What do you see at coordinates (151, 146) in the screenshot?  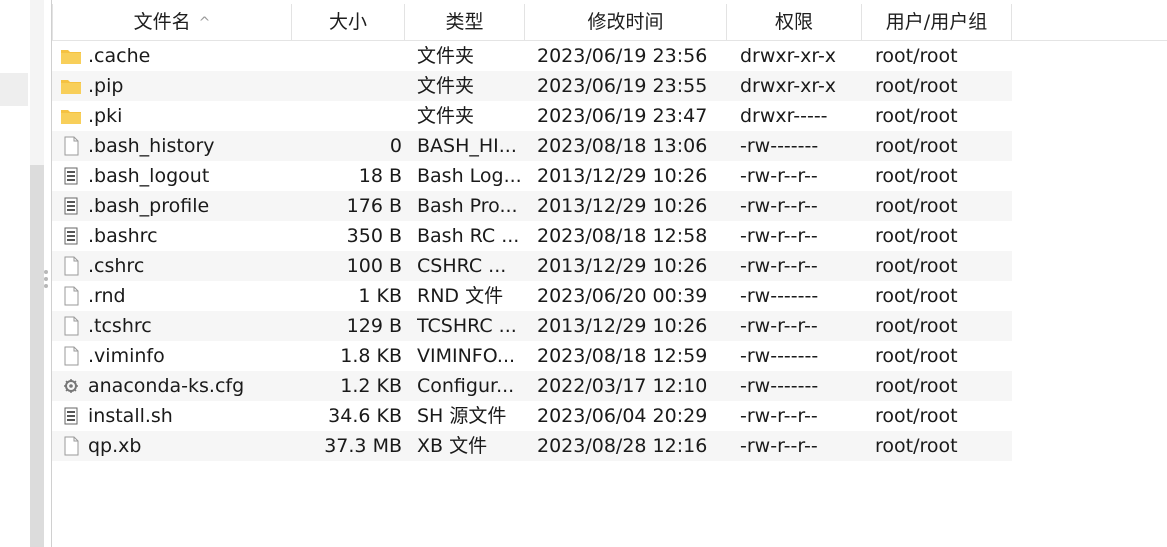 I see `file-name: .bash_history` at bounding box center [151, 146].